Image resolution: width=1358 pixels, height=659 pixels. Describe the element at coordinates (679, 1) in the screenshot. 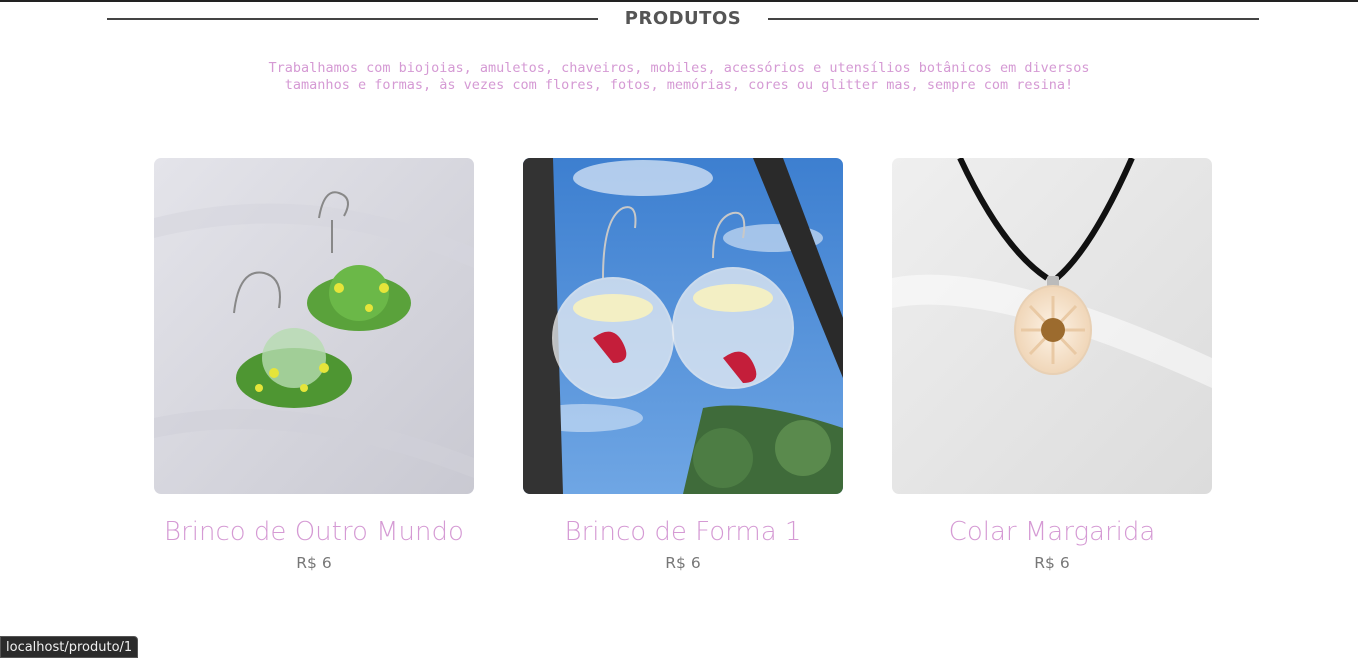

I see `top-border` at that location.